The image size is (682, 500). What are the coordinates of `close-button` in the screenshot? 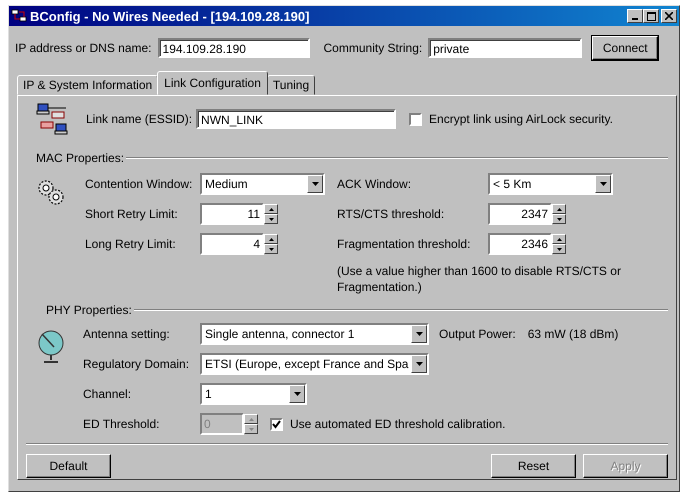 It's located at (669, 16).